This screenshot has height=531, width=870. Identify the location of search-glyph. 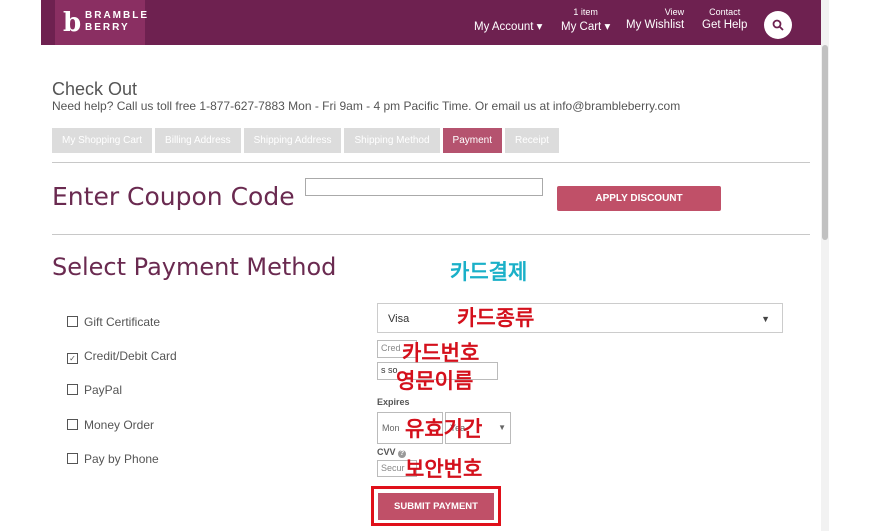
(778, 25).